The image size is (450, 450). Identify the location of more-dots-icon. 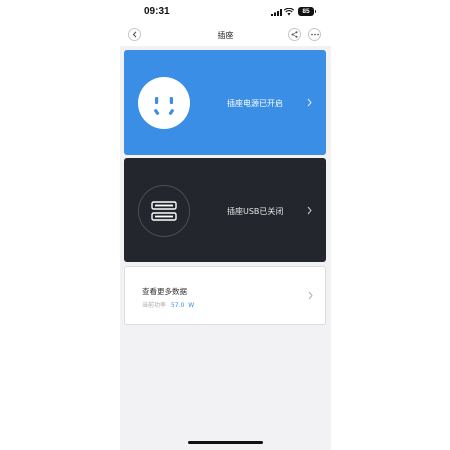
(314, 34).